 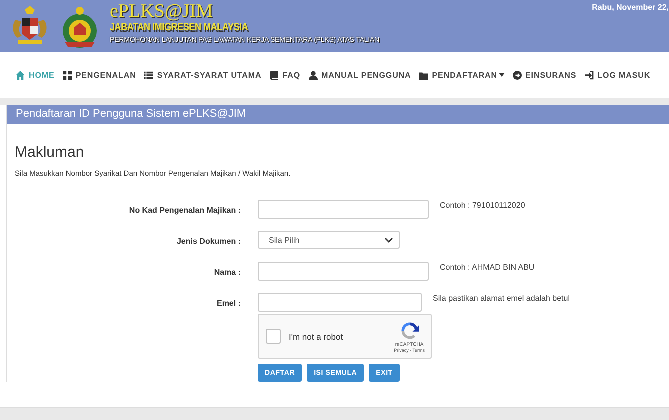 I want to click on nav-link: SYARAT-SYARAT UTAMA, so click(x=209, y=75).